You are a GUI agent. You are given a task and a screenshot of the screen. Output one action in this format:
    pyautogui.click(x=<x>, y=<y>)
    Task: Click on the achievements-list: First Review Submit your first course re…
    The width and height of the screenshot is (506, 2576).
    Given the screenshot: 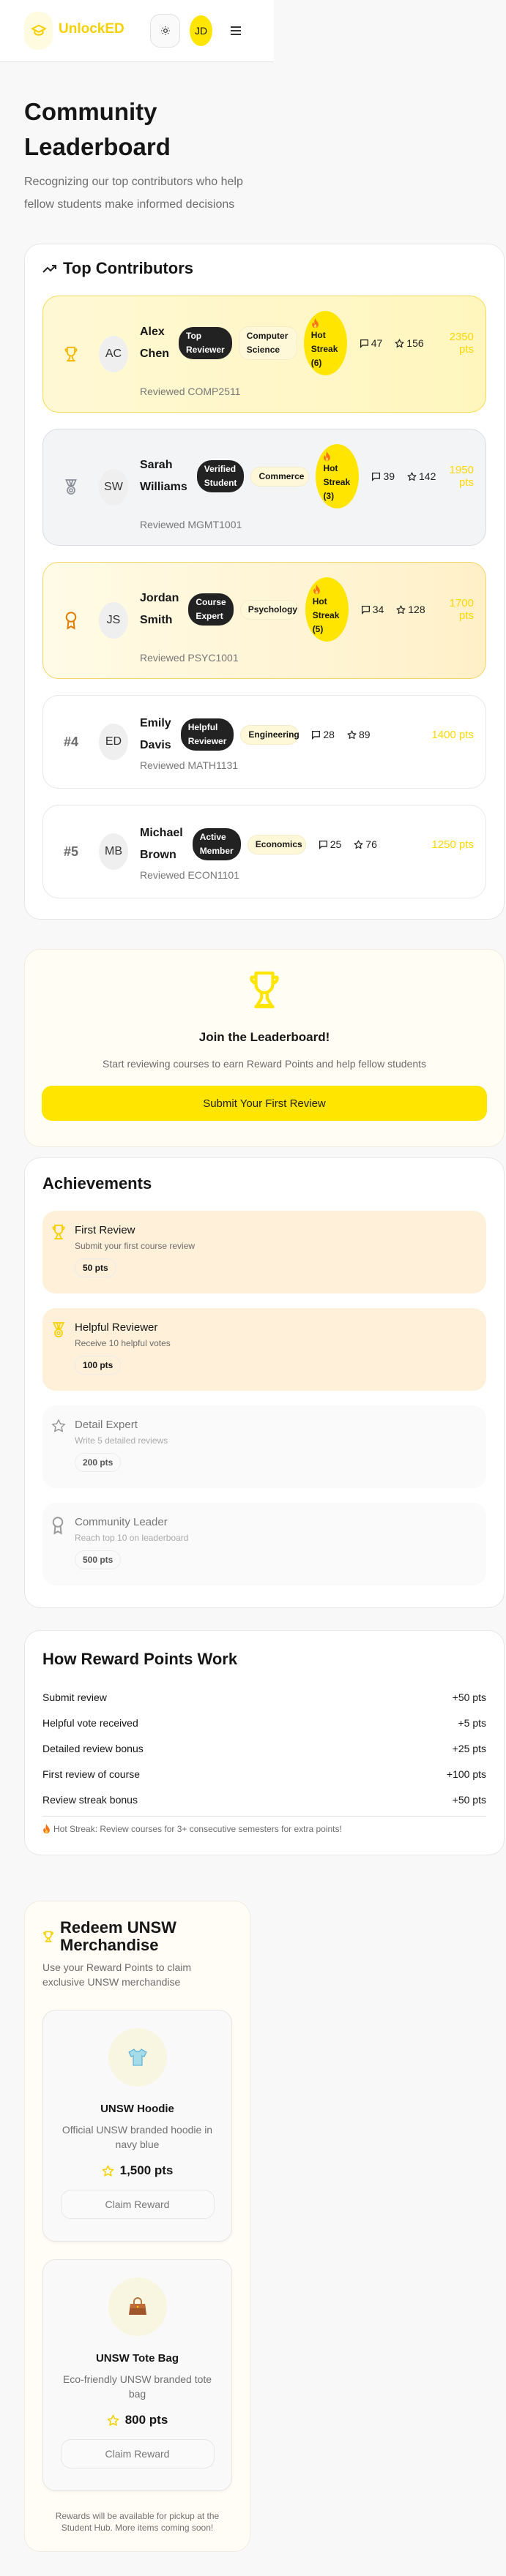 What is the action you would take?
    pyautogui.click(x=264, y=1398)
    